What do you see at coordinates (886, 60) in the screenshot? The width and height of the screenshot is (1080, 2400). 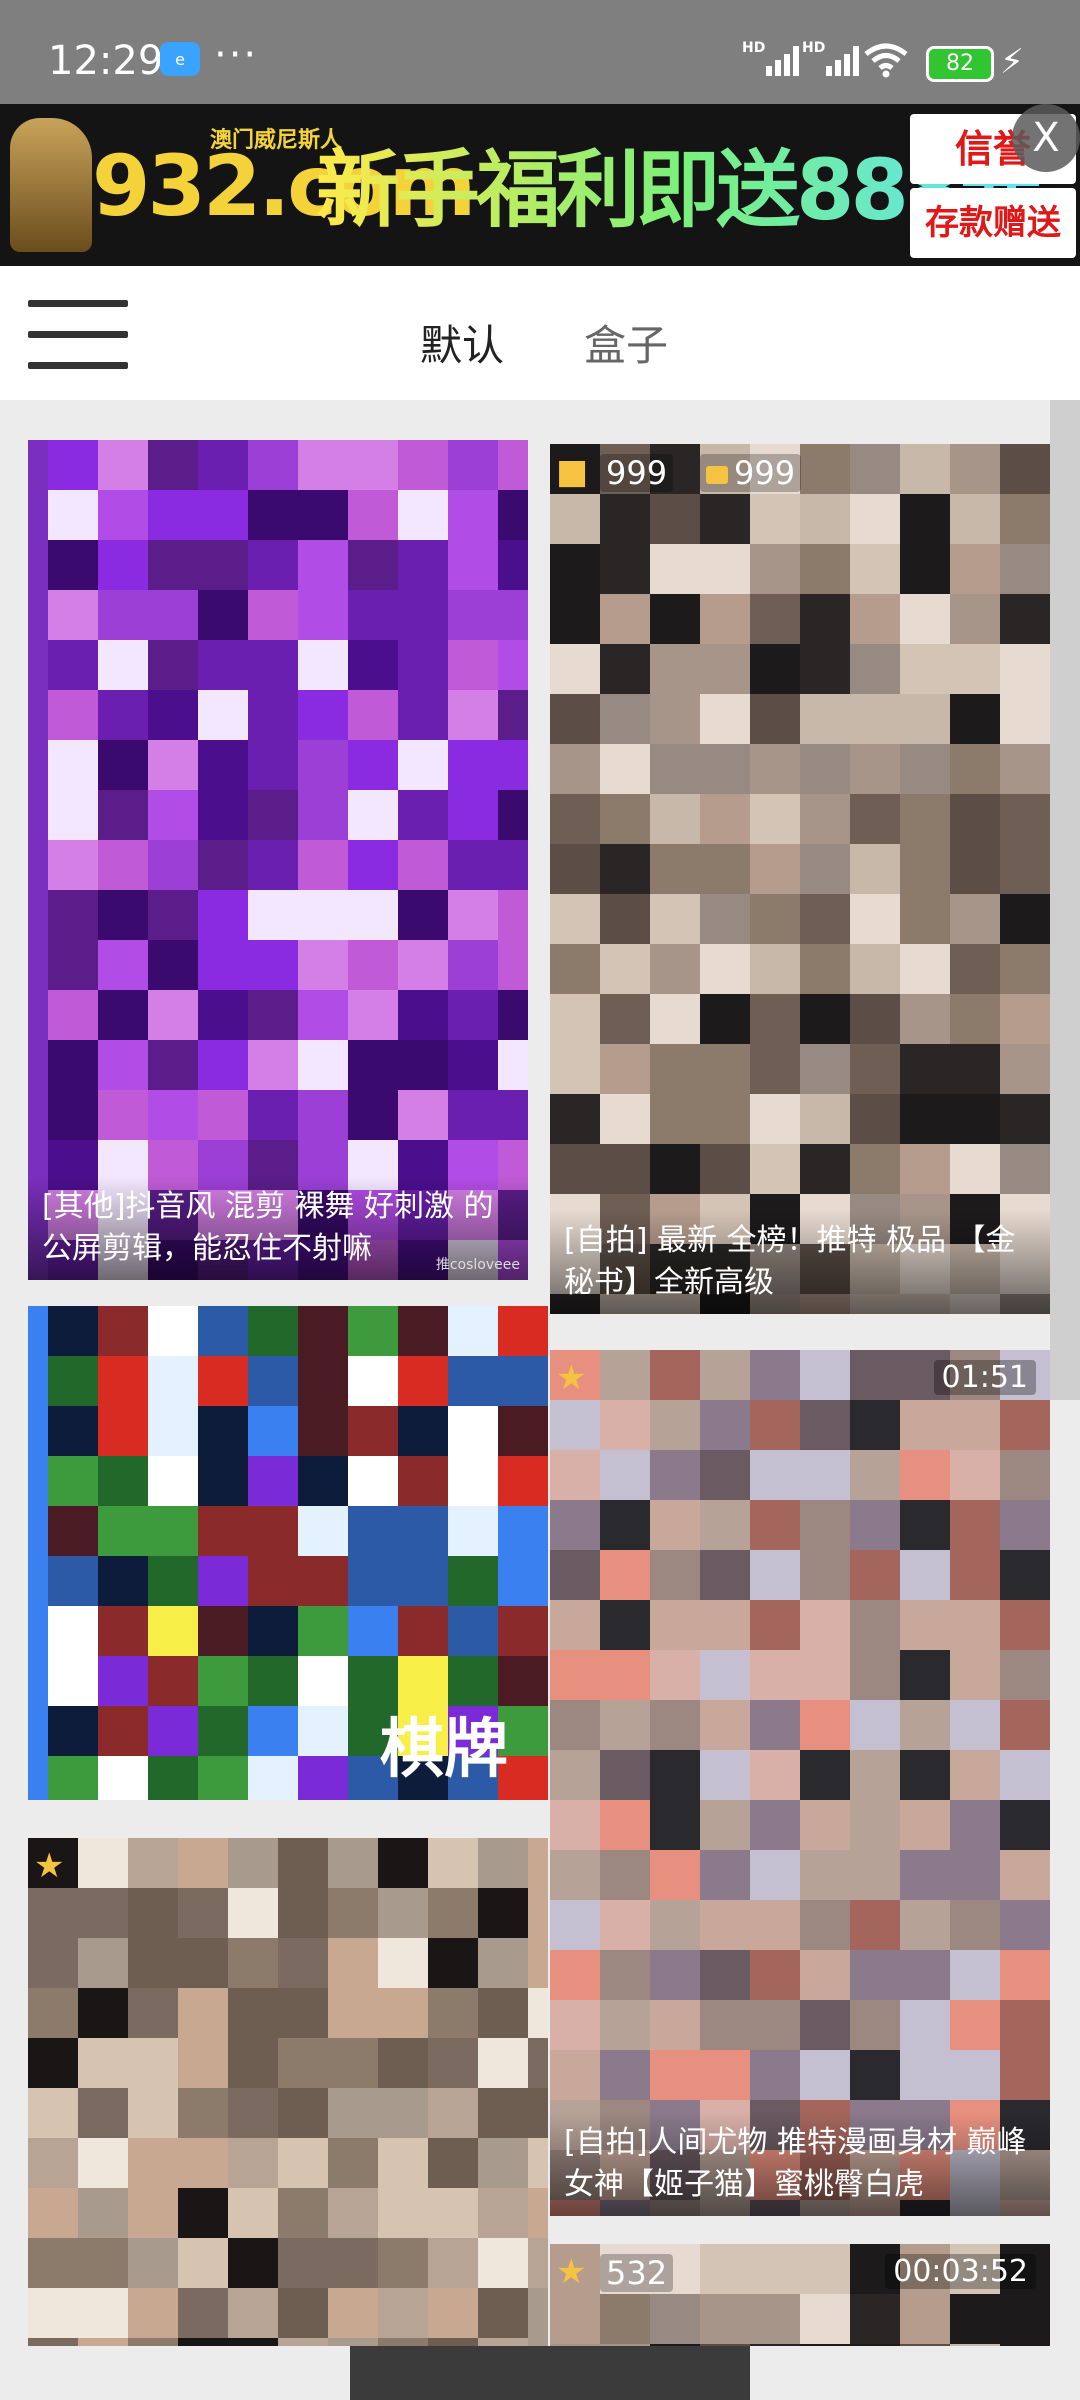 I see `wifi-icon` at bounding box center [886, 60].